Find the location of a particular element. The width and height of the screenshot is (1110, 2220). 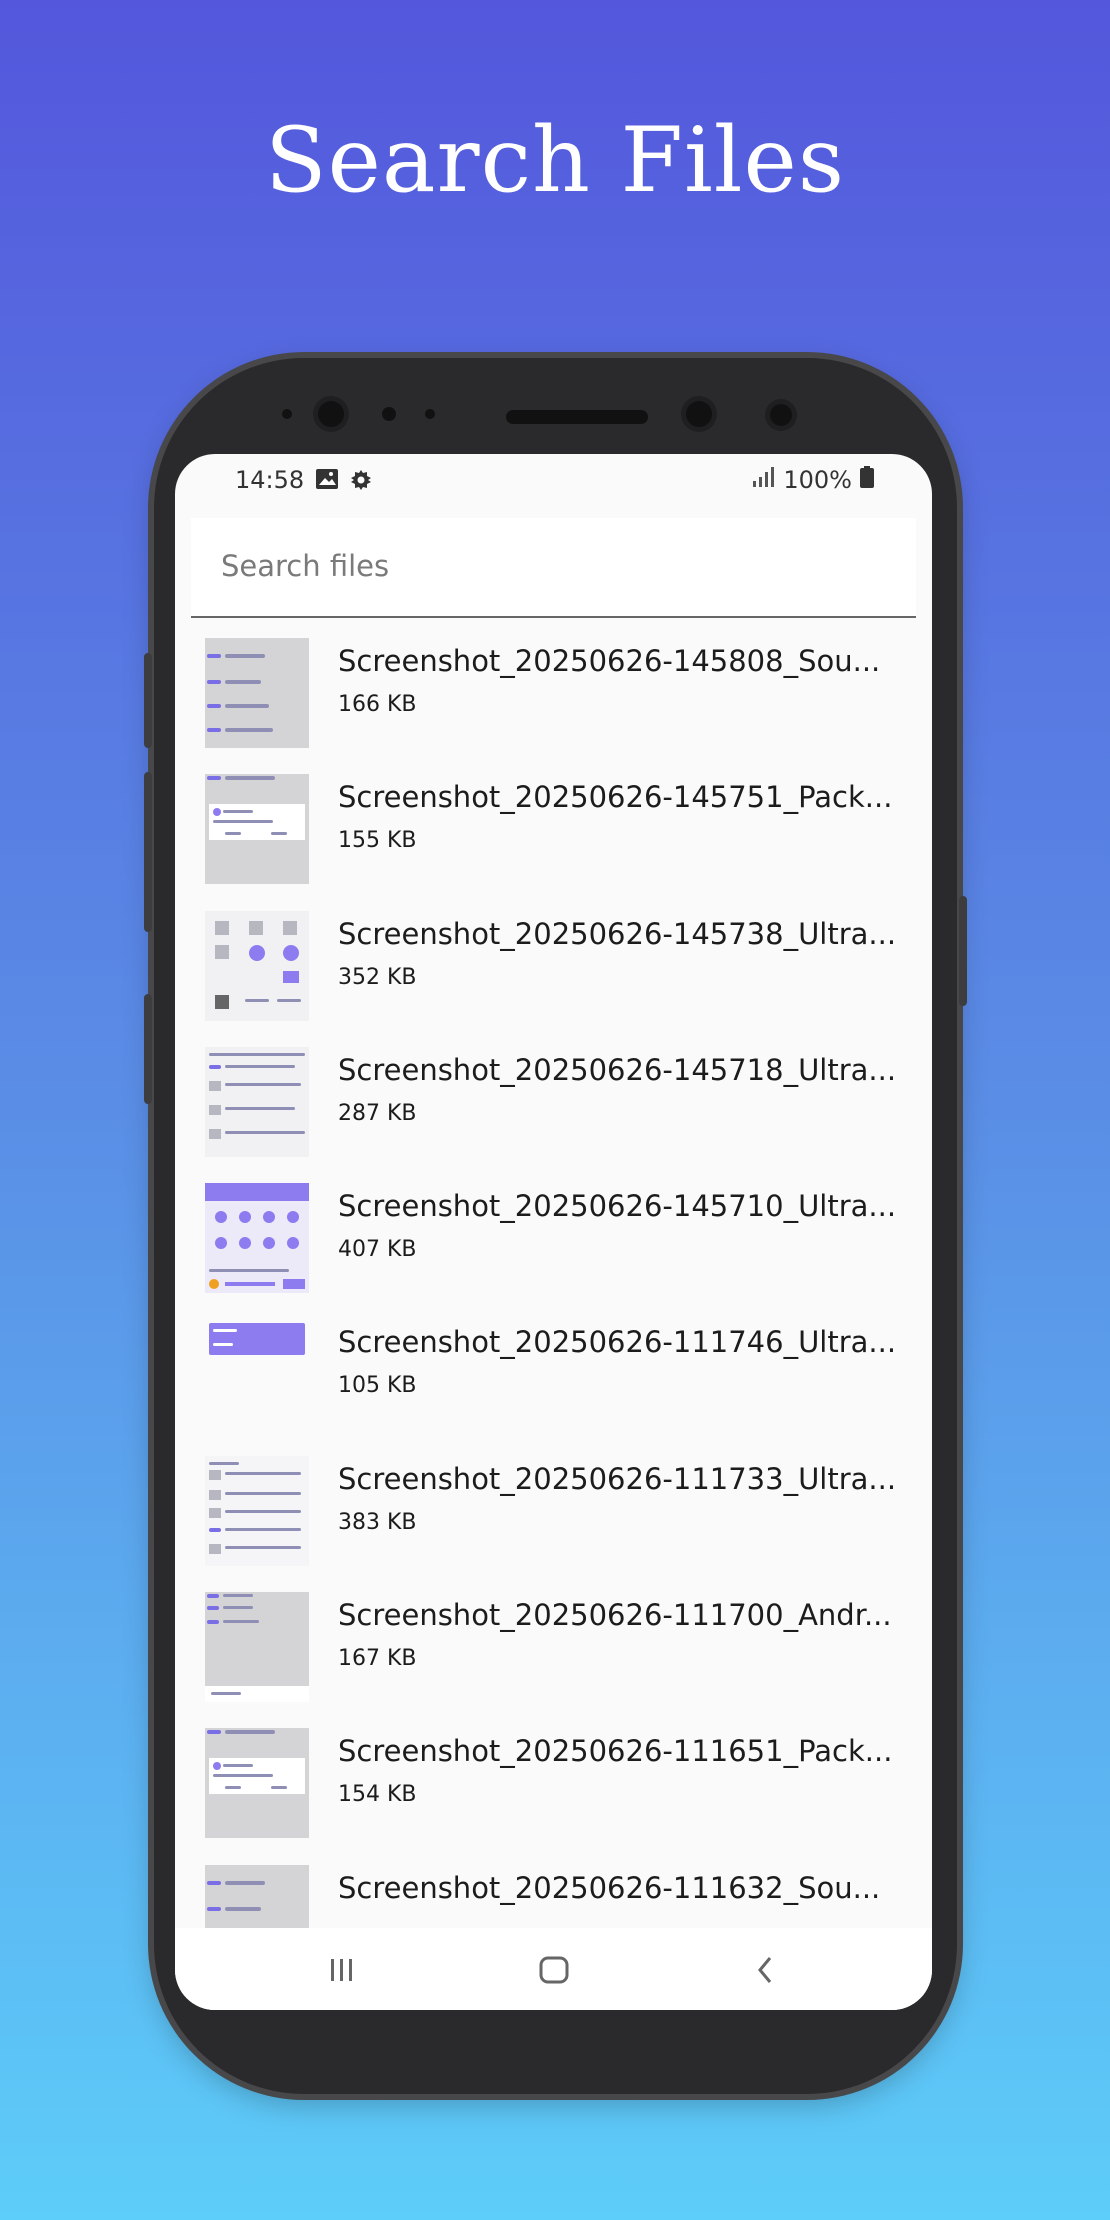

gear-icon is located at coordinates (361, 482).